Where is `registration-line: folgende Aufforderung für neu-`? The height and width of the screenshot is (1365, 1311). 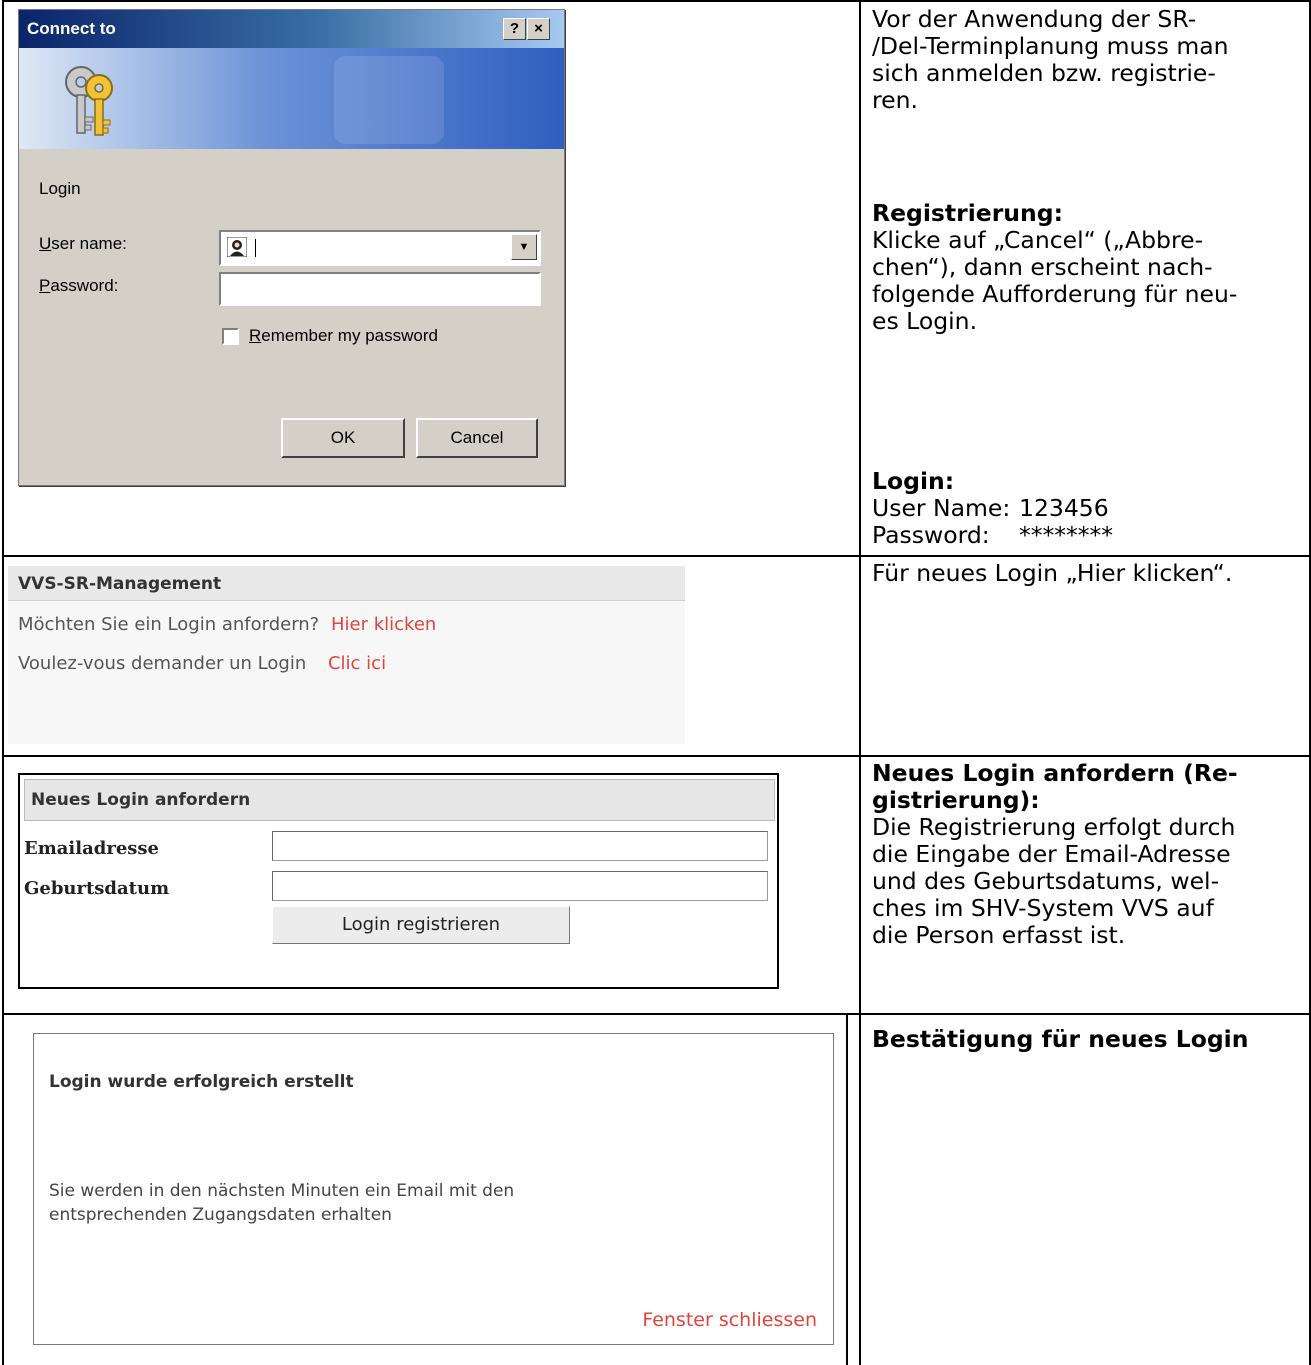 registration-line: folgende Aufforderung für neu- is located at coordinates (1055, 294).